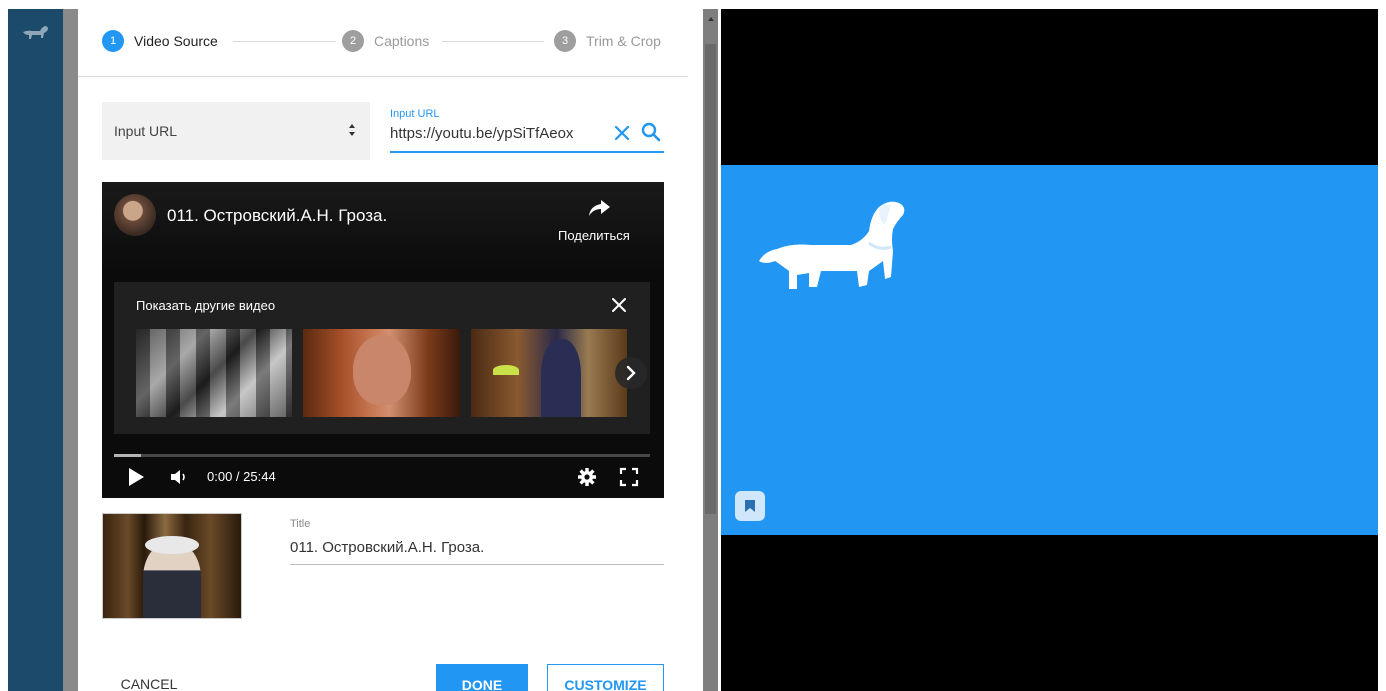  Describe the element at coordinates (387, 547) in the screenshot. I see `title-input: 011. Островский.А.Н. Гроза.` at that location.